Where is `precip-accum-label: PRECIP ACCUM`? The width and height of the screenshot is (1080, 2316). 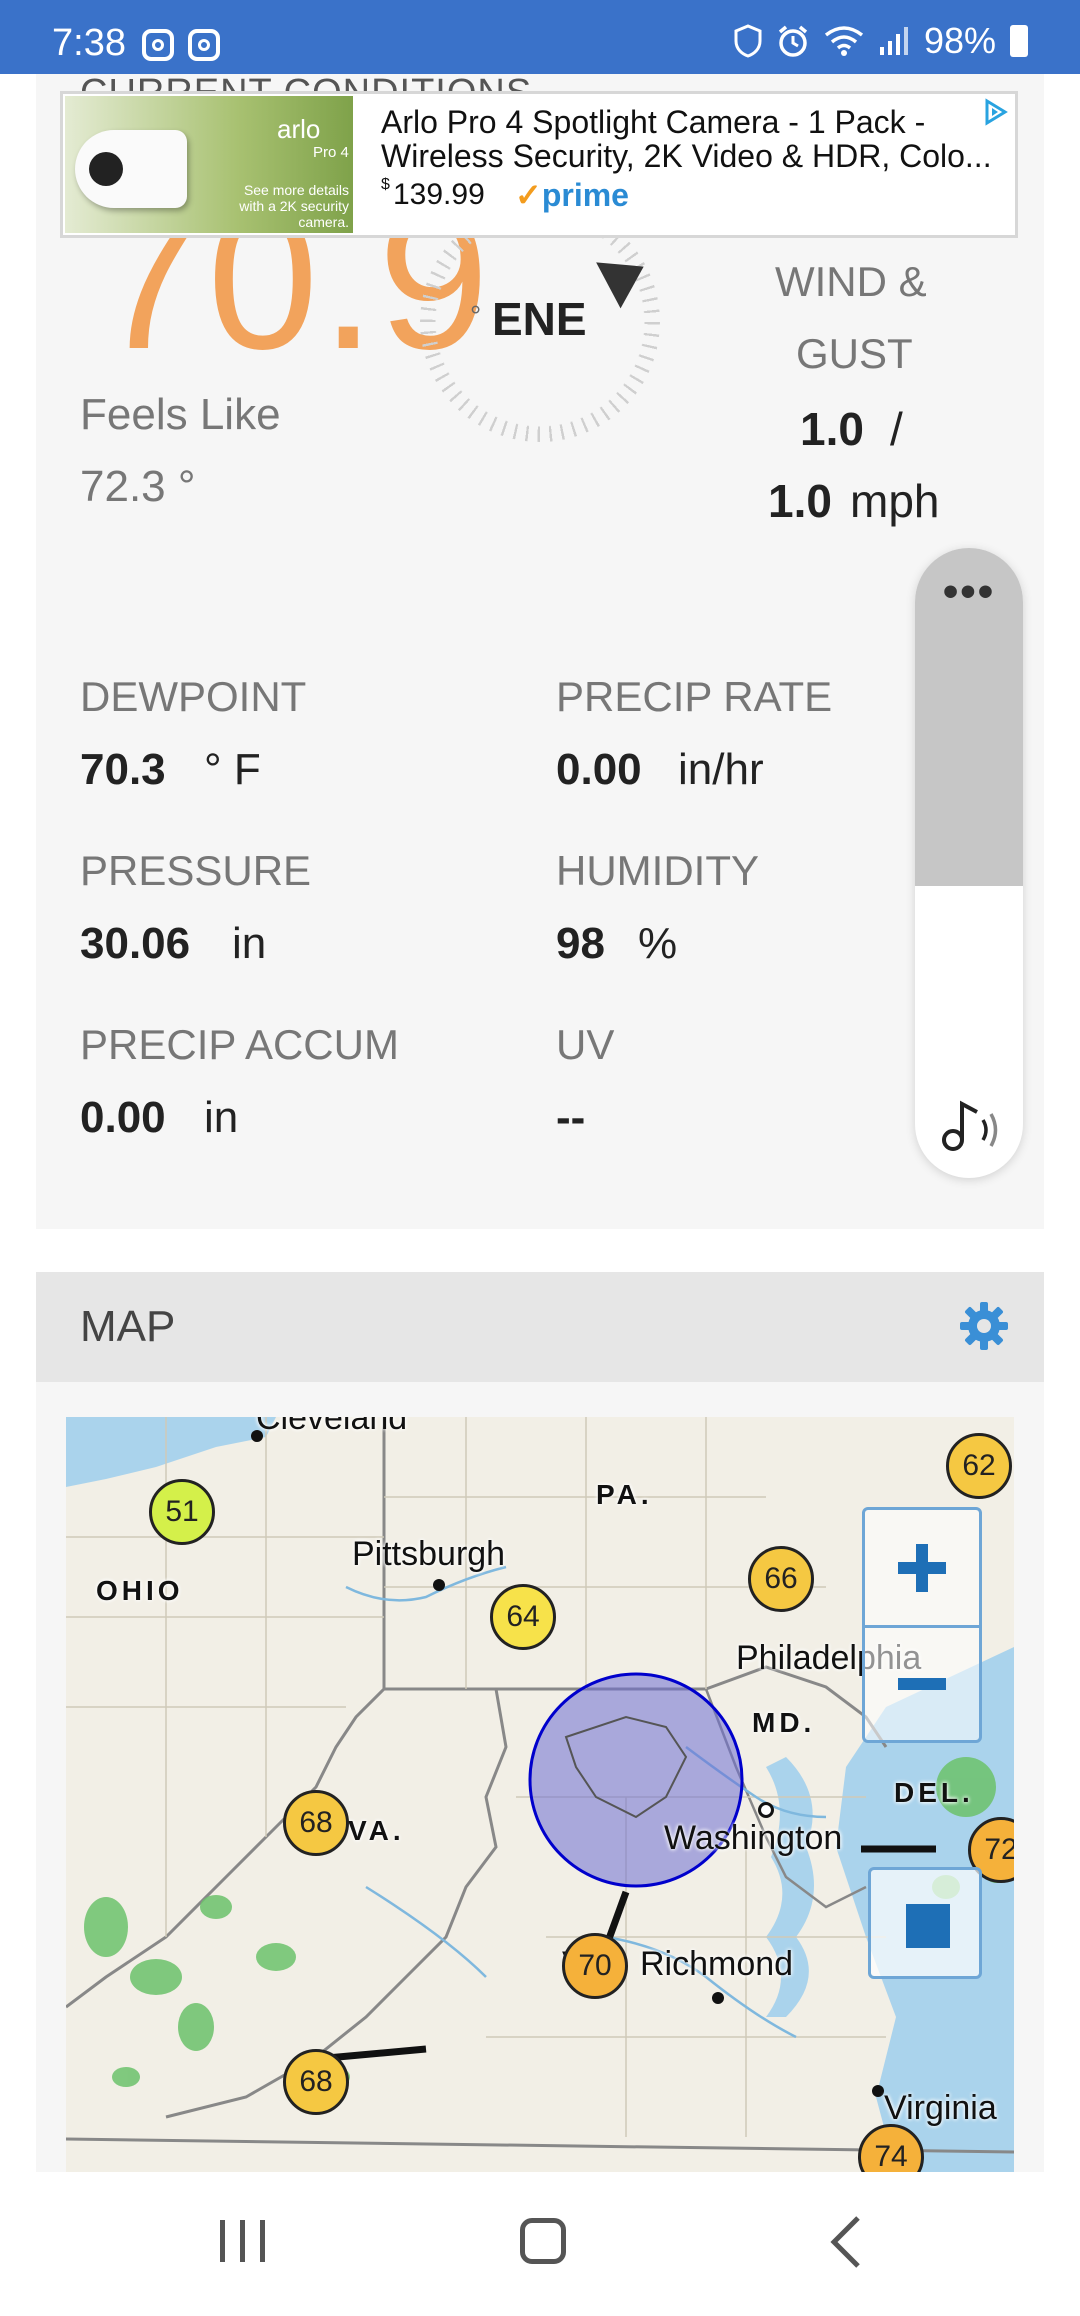
precip-accum-label: PRECIP ACCUM is located at coordinates (239, 1044).